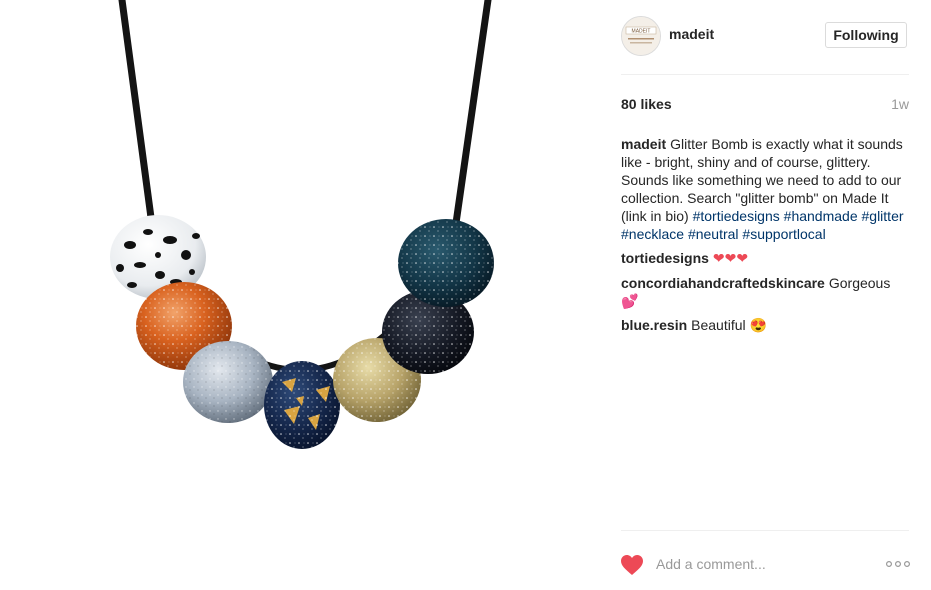 The image size is (931, 590). I want to click on avatar: MADEIT, so click(641, 36).